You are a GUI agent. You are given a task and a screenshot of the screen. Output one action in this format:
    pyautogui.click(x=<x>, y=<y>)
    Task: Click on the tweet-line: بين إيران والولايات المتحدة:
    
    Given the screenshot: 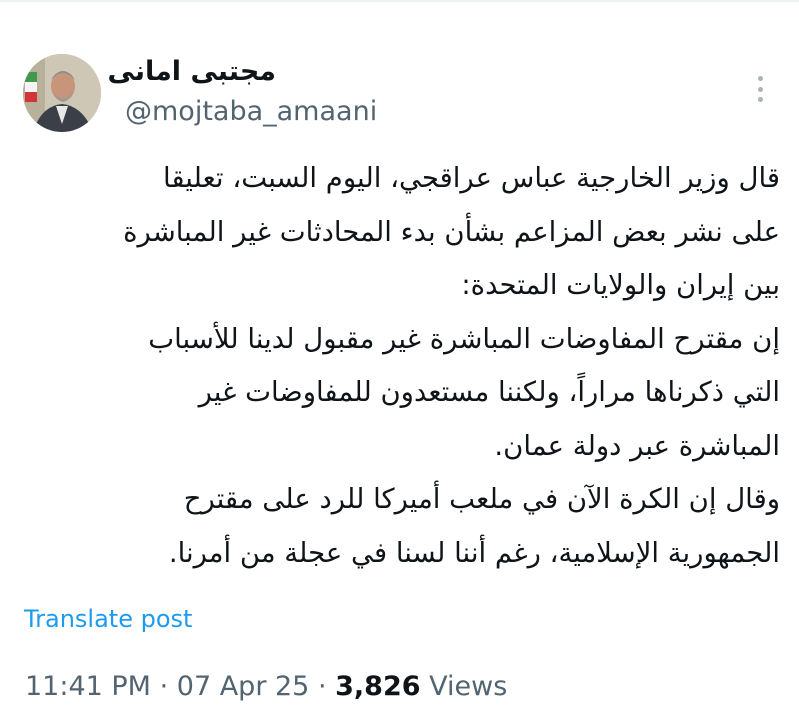 What is the action you would take?
    pyautogui.click(x=620, y=285)
    